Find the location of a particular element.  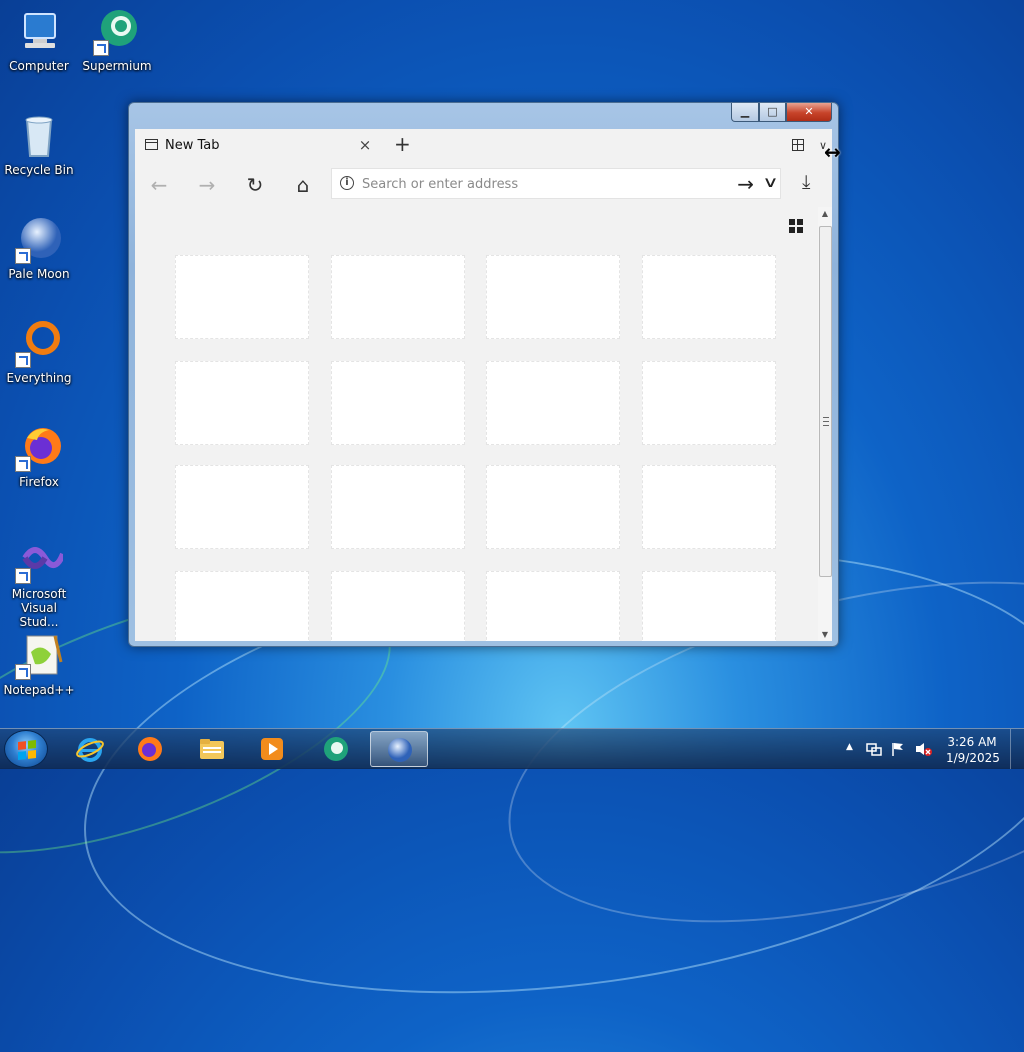

media-player-icon is located at coordinates (272, 749).